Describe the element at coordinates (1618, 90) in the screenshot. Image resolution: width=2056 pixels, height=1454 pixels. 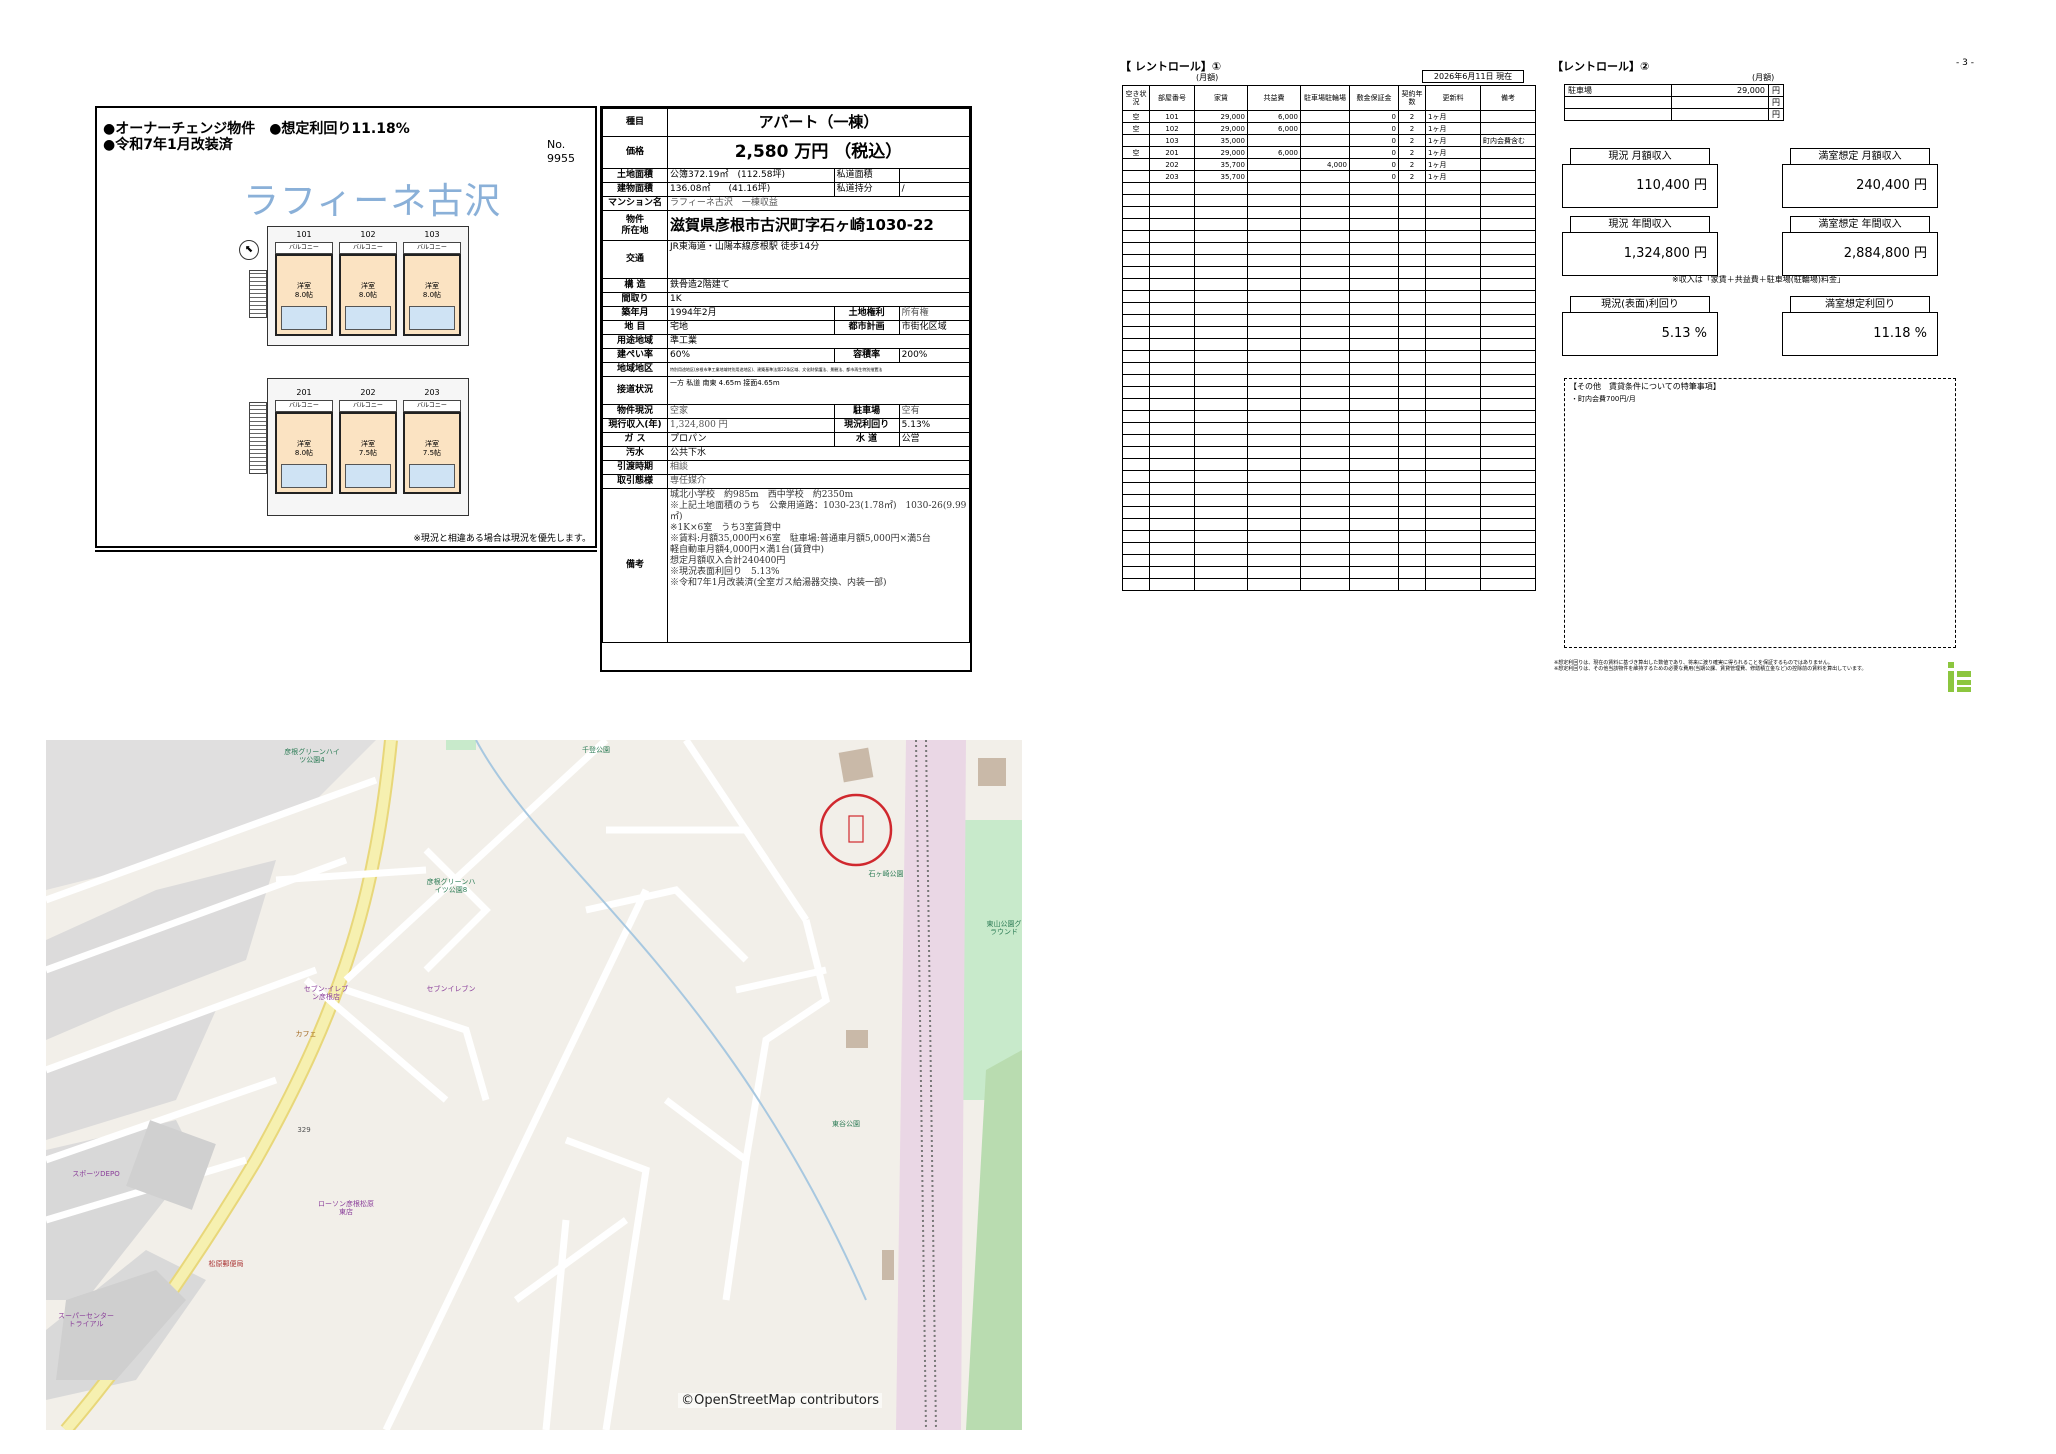
I see `parking-label: 駐車場` at that location.